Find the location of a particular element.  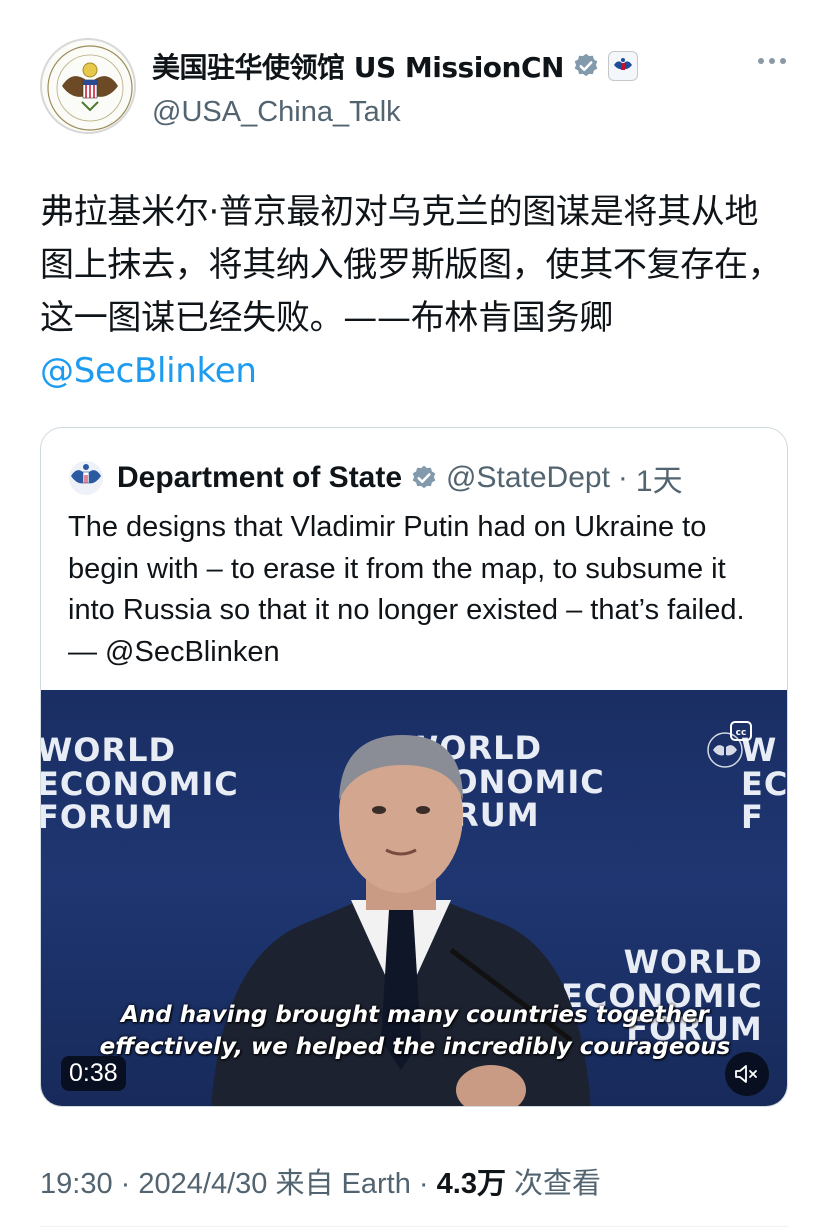

view-count: 4.3万 is located at coordinates (471, 1184).